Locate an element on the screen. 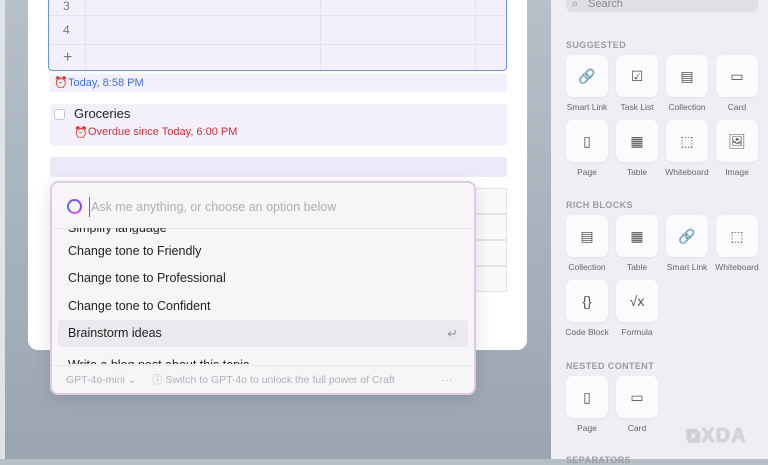 This screenshot has height=465, width=768. block-tile-task-list: ☑ is located at coordinates (637, 76).